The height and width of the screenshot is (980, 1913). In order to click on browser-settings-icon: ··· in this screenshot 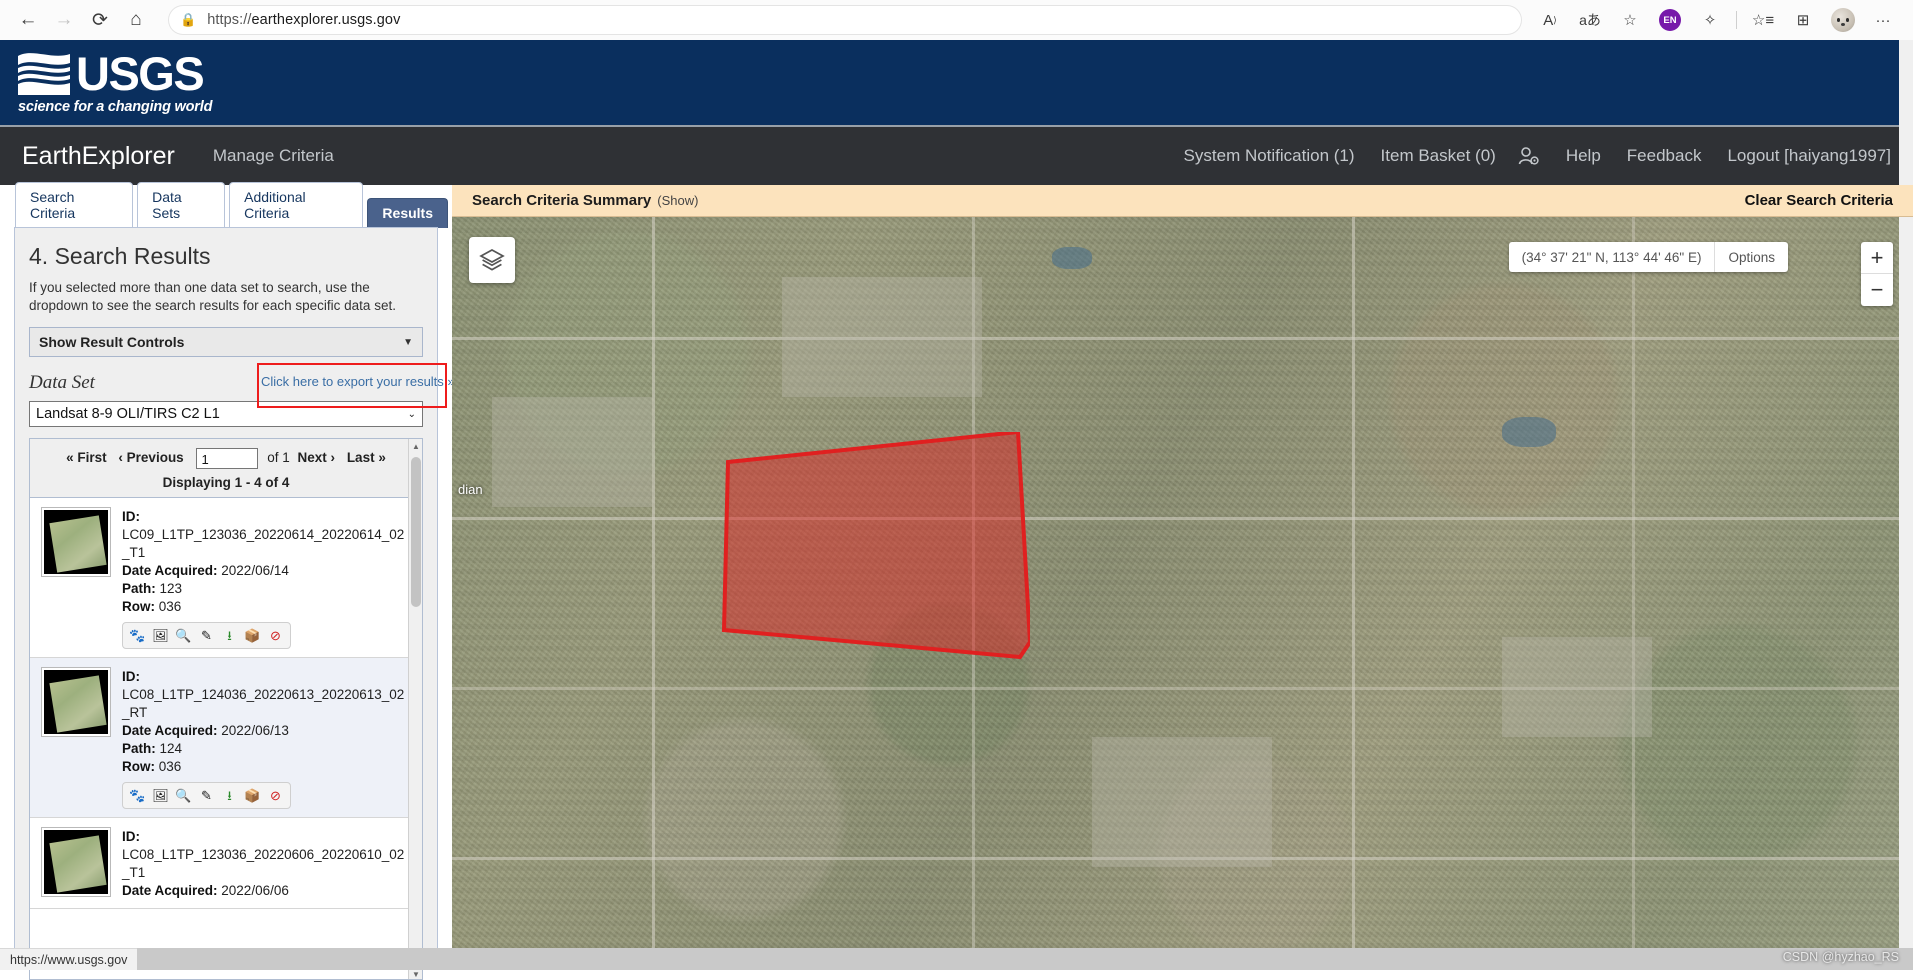, I will do `click(1883, 20)`.